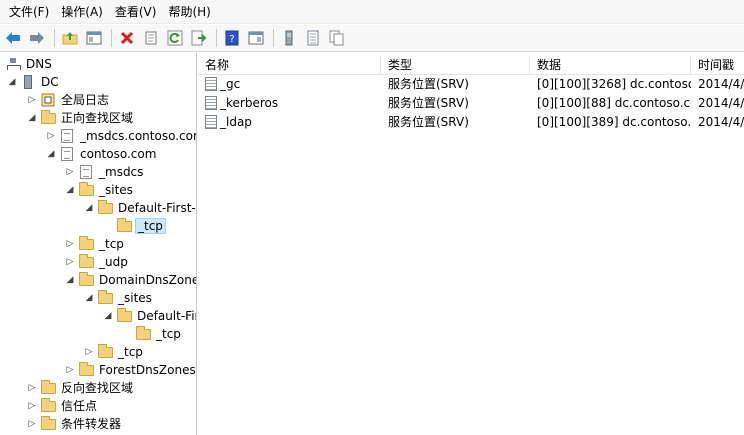  Describe the element at coordinates (99, 190) in the screenshot. I see `tree-item-sites: ◢ _sites` at that location.